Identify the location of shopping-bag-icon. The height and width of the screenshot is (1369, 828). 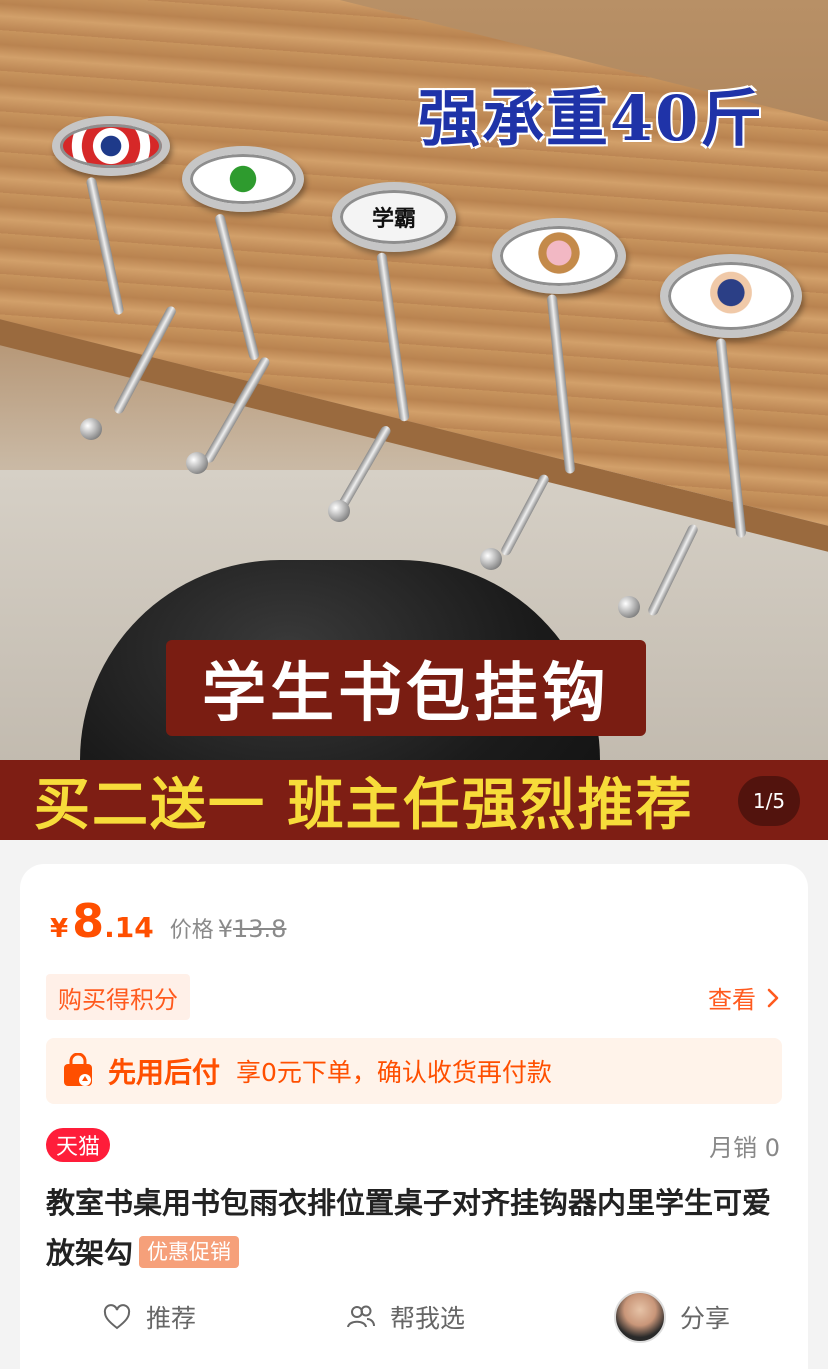
(78, 1069).